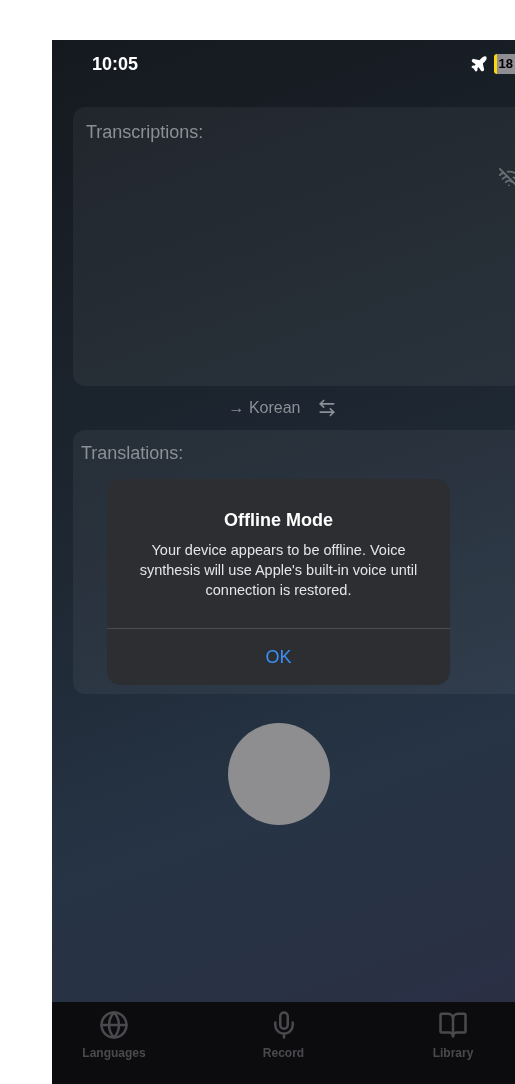 The height and width of the screenshot is (1084, 515). What do you see at coordinates (115, 64) in the screenshot?
I see `status-time: 10:05` at bounding box center [115, 64].